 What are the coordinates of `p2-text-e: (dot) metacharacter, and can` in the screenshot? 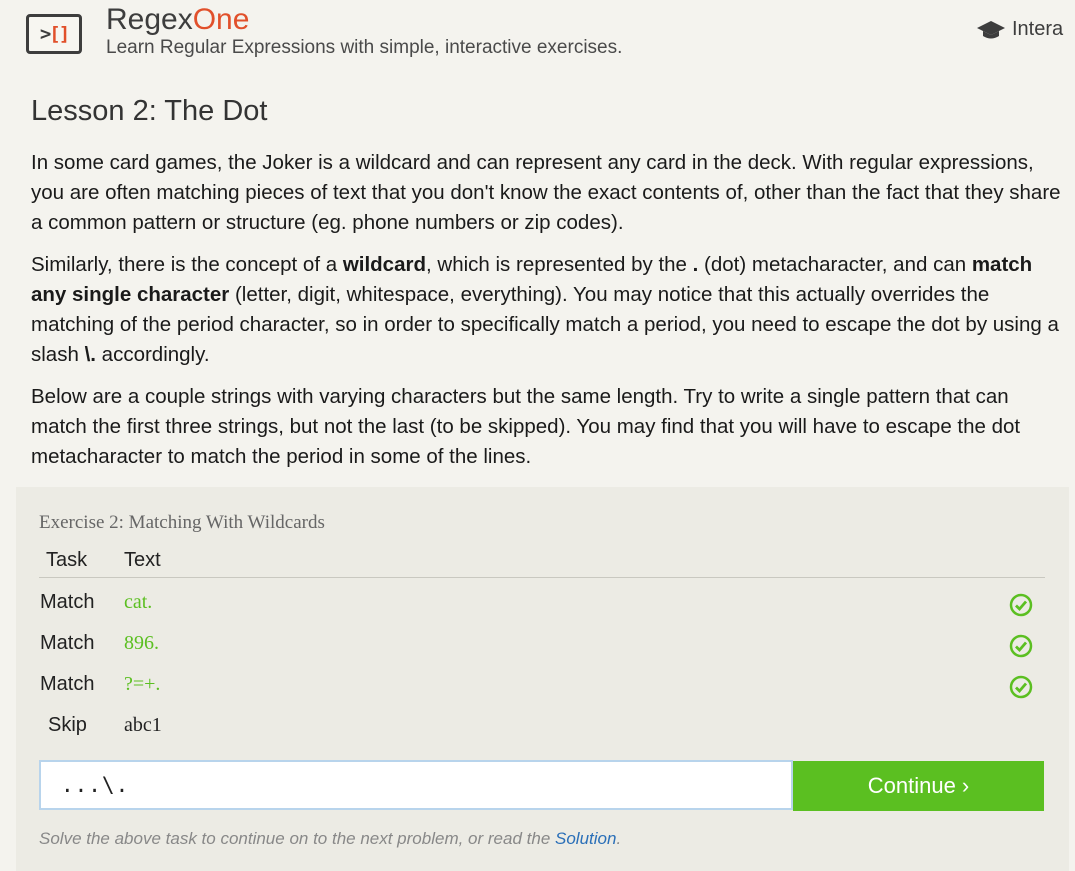 It's located at (835, 264).